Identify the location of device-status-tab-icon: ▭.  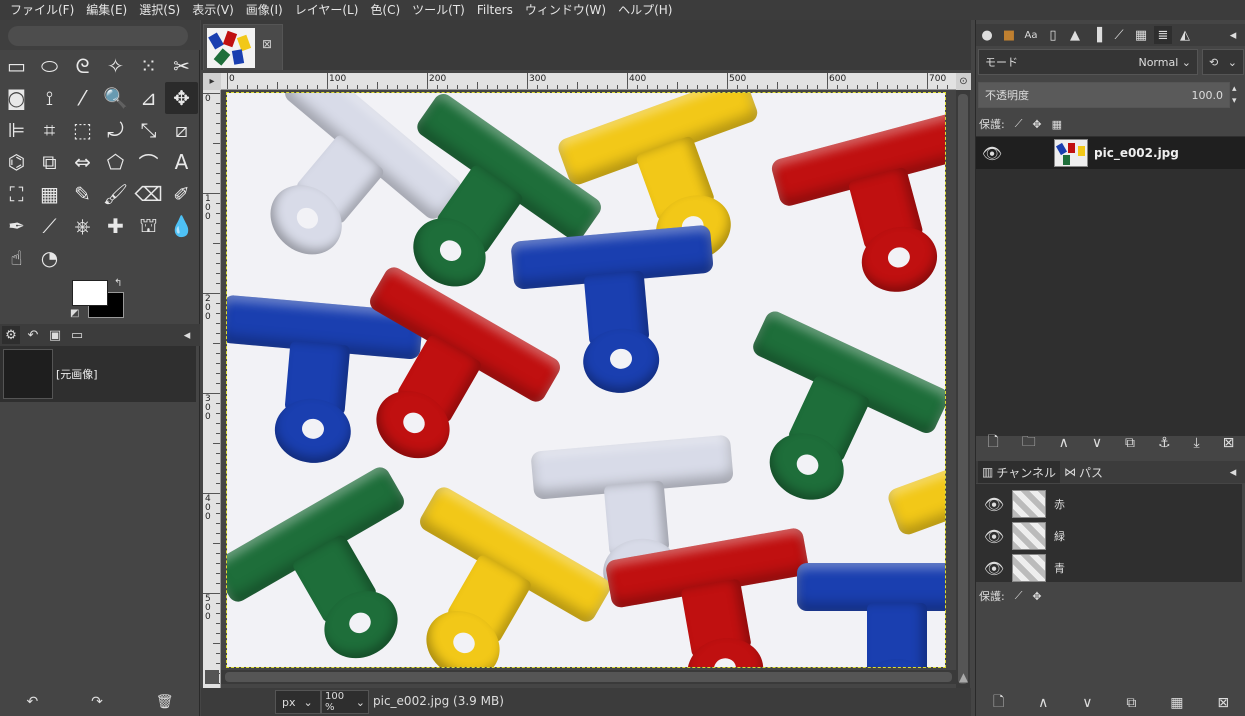
(77, 335).